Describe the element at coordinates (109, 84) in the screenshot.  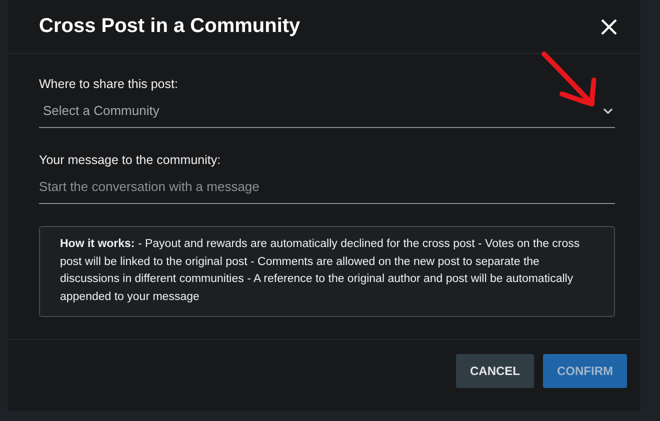
I see `field-label: Where to share this post:` at that location.